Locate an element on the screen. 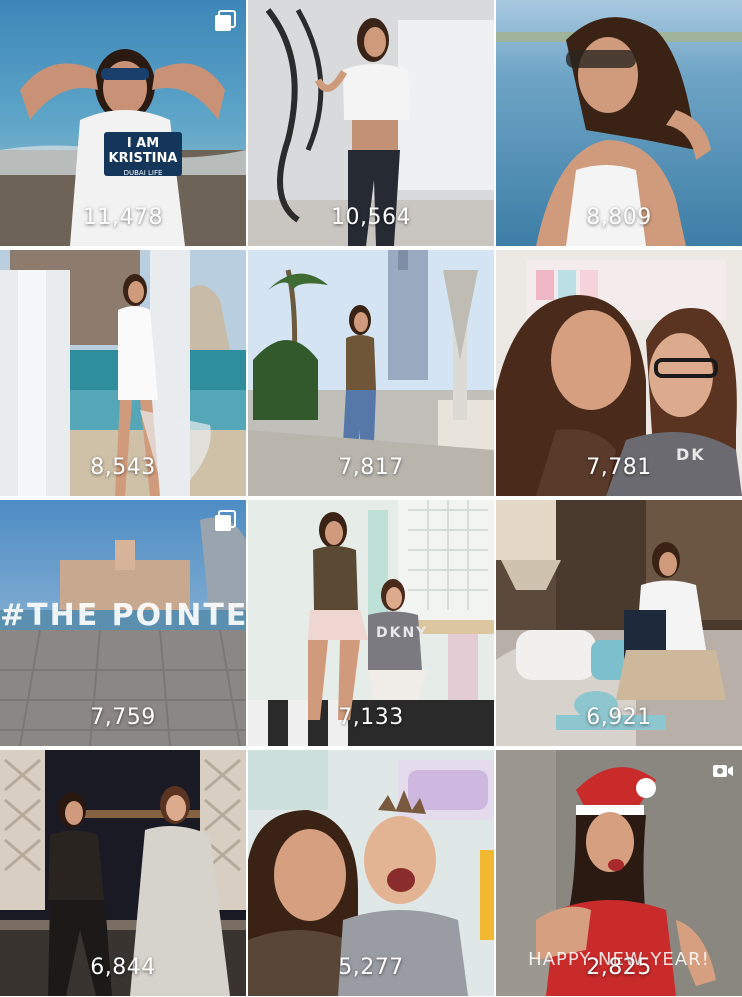 The width and height of the screenshot is (742, 997). grid-tile-2: 10,564 is located at coordinates (371, 123).